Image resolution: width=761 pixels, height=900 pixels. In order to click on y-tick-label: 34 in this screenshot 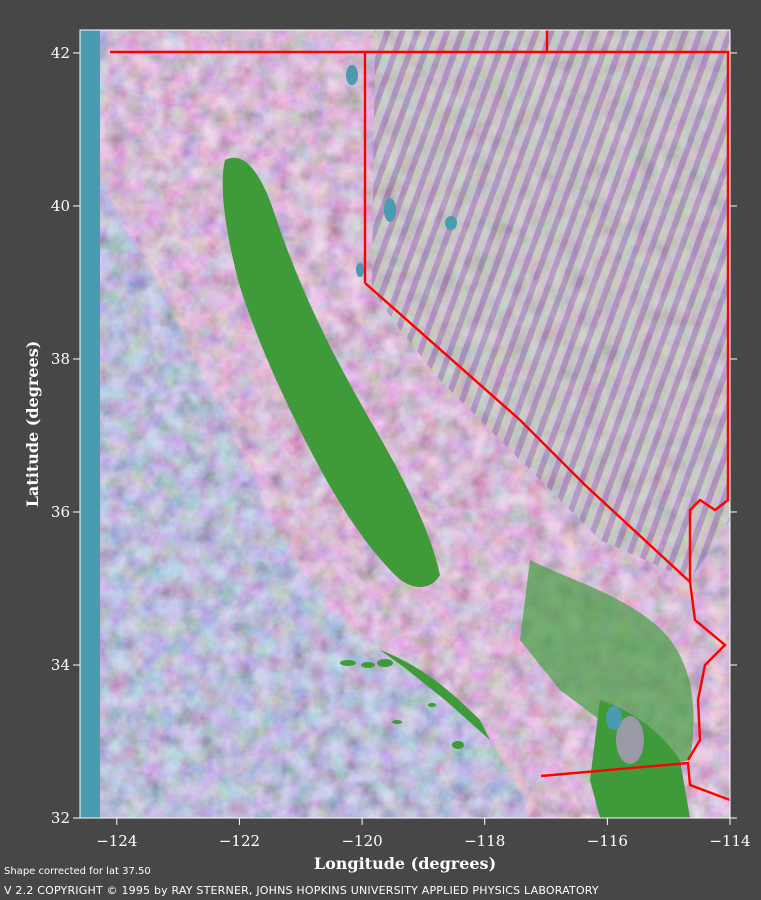, I will do `click(60, 665)`.